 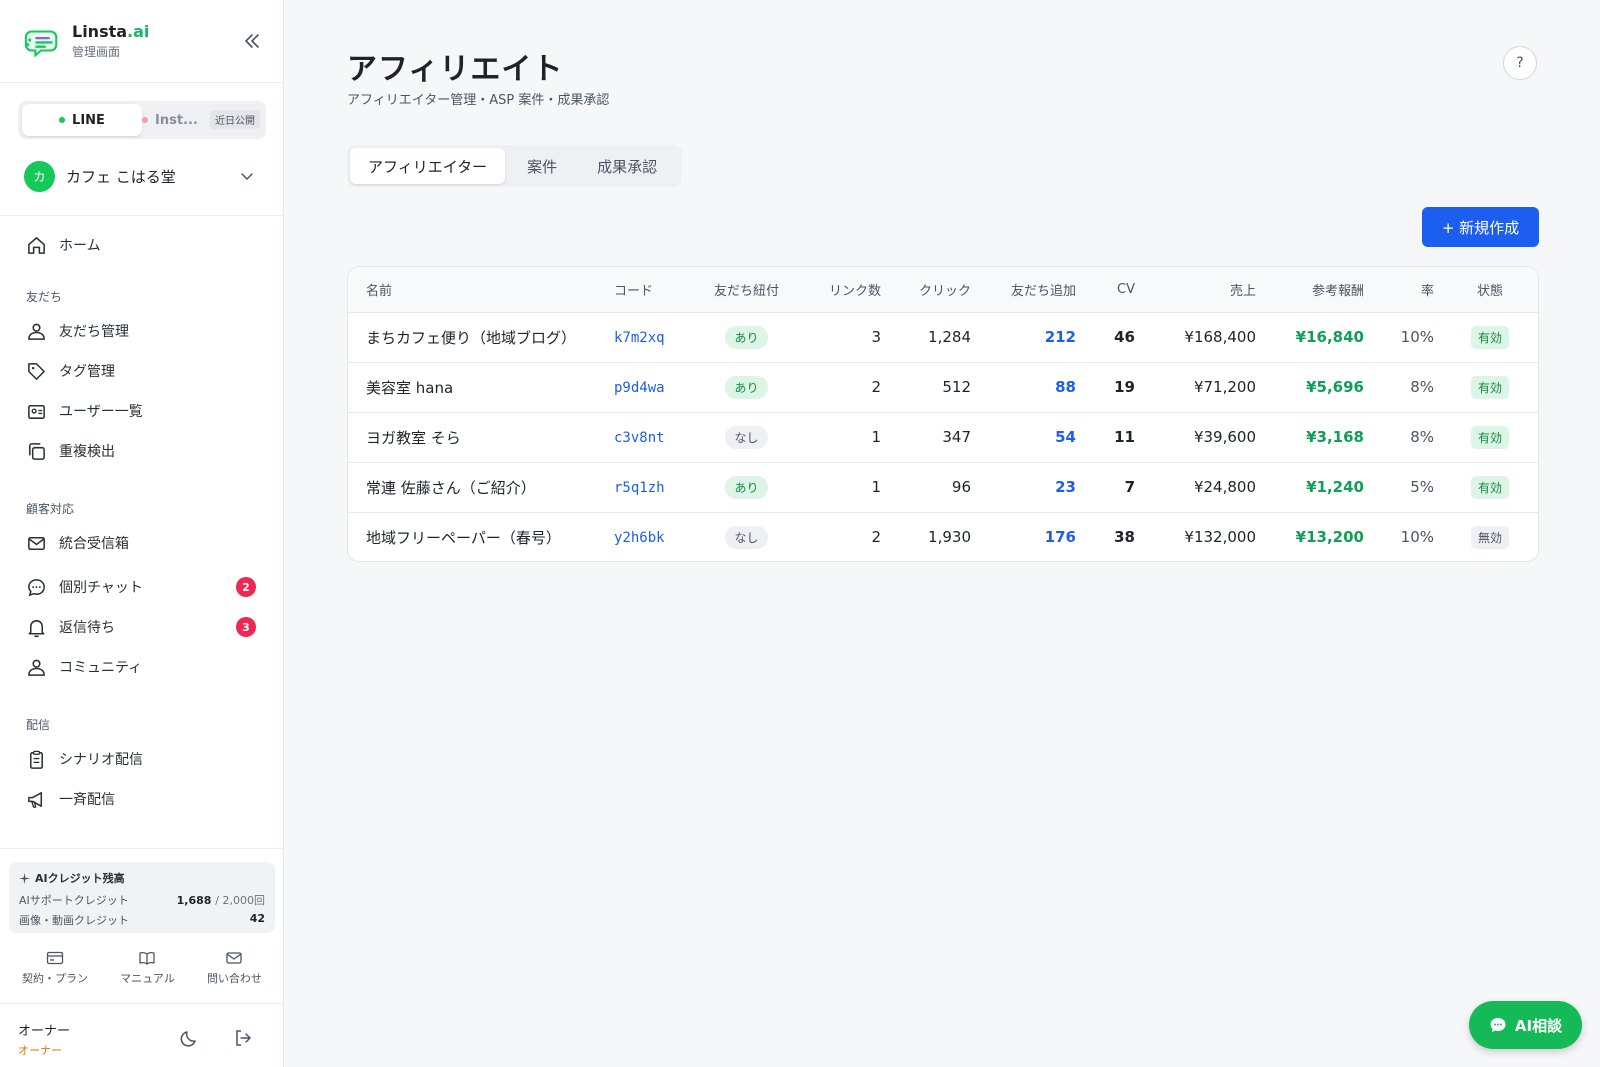 What do you see at coordinates (1224, 437) in the screenshot?
I see `row-sales: ¥39,600` at bounding box center [1224, 437].